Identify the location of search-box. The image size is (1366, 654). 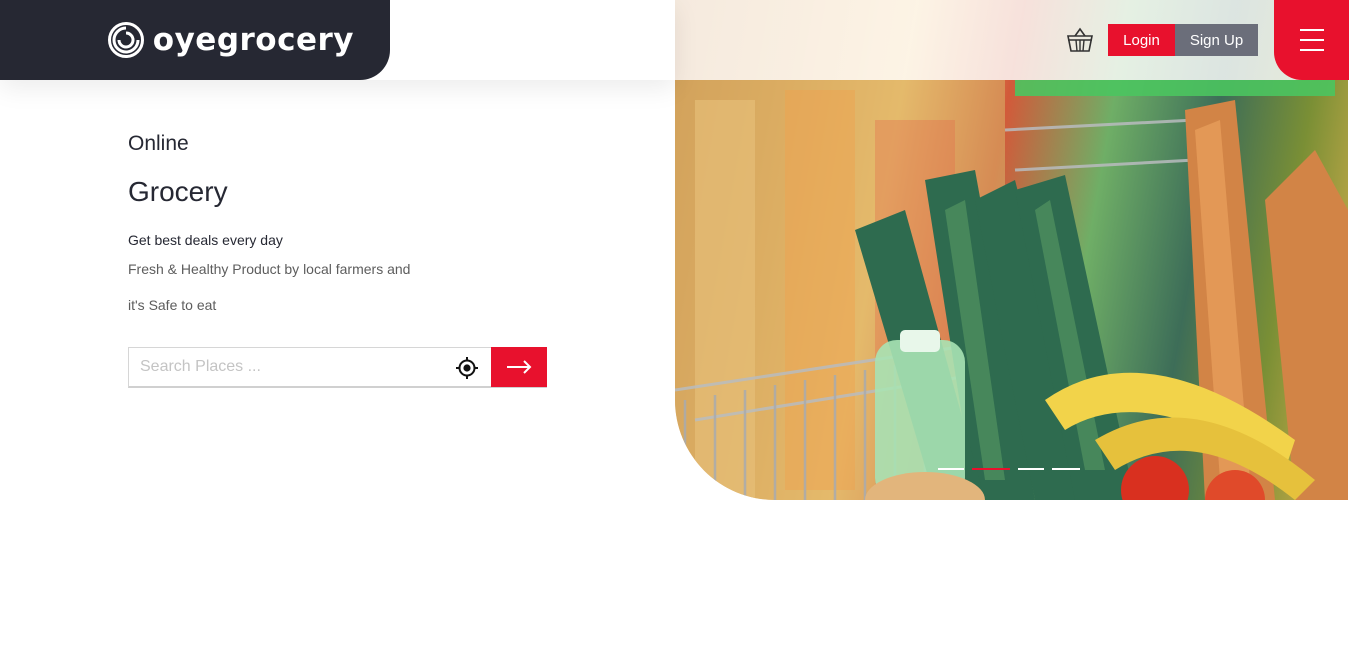
(337, 367).